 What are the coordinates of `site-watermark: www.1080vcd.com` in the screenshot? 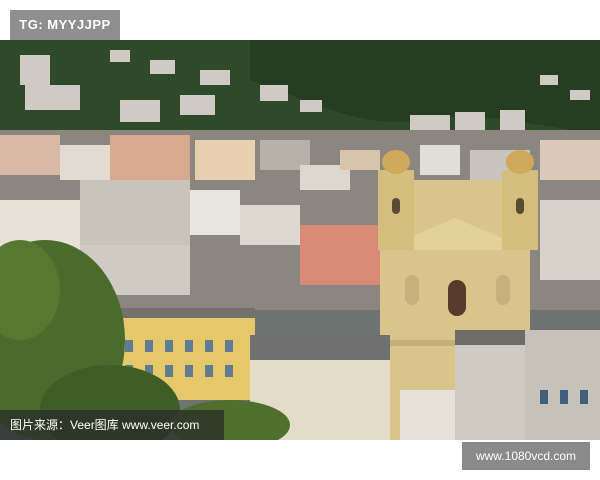 It's located at (526, 456).